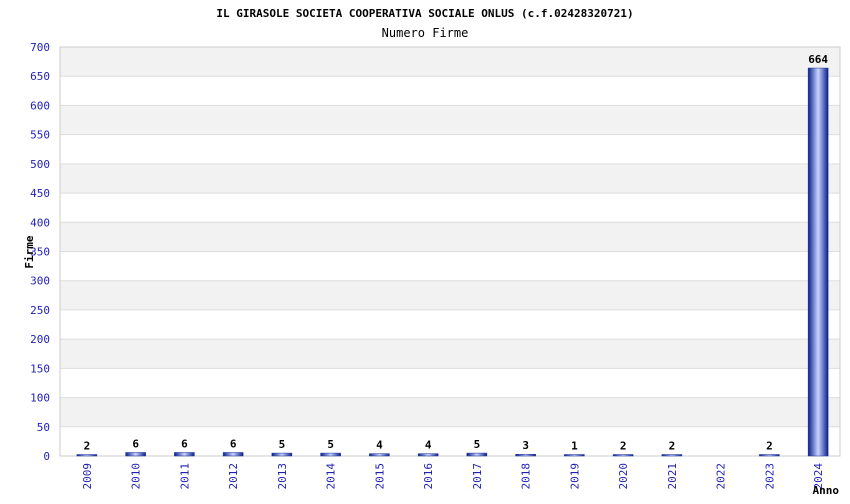 The height and width of the screenshot is (504, 850). What do you see at coordinates (525, 455) in the screenshot?
I see `bar-2018` at bounding box center [525, 455].